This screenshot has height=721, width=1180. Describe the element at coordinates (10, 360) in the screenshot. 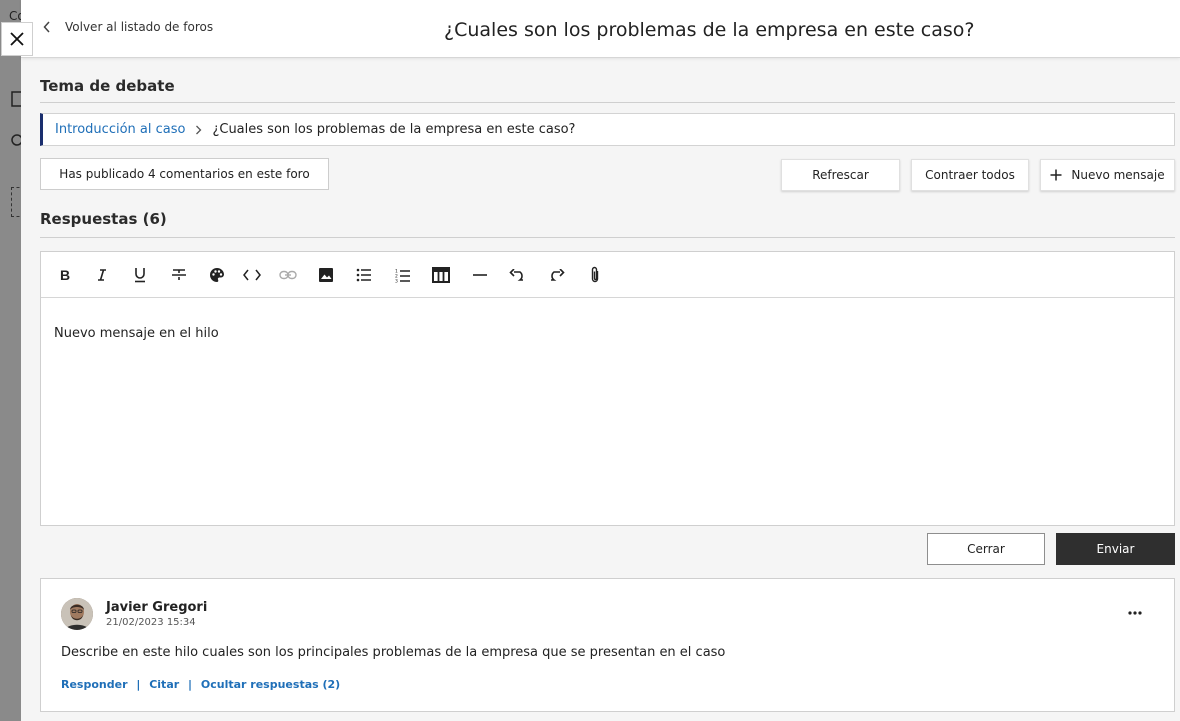

I see `background-app: Co` at that location.